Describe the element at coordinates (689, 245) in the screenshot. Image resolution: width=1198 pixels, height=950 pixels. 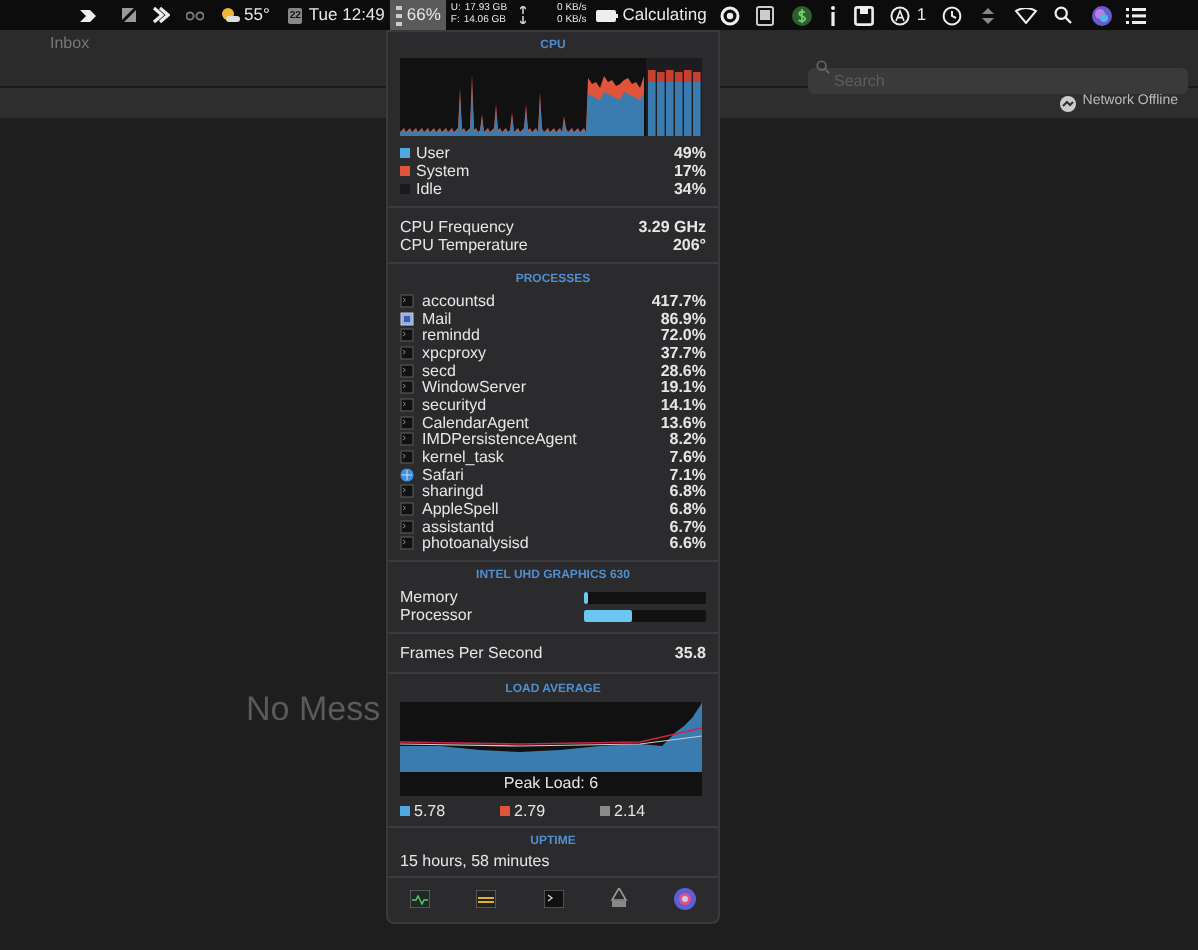
I see `stat-value: 206°` at that location.